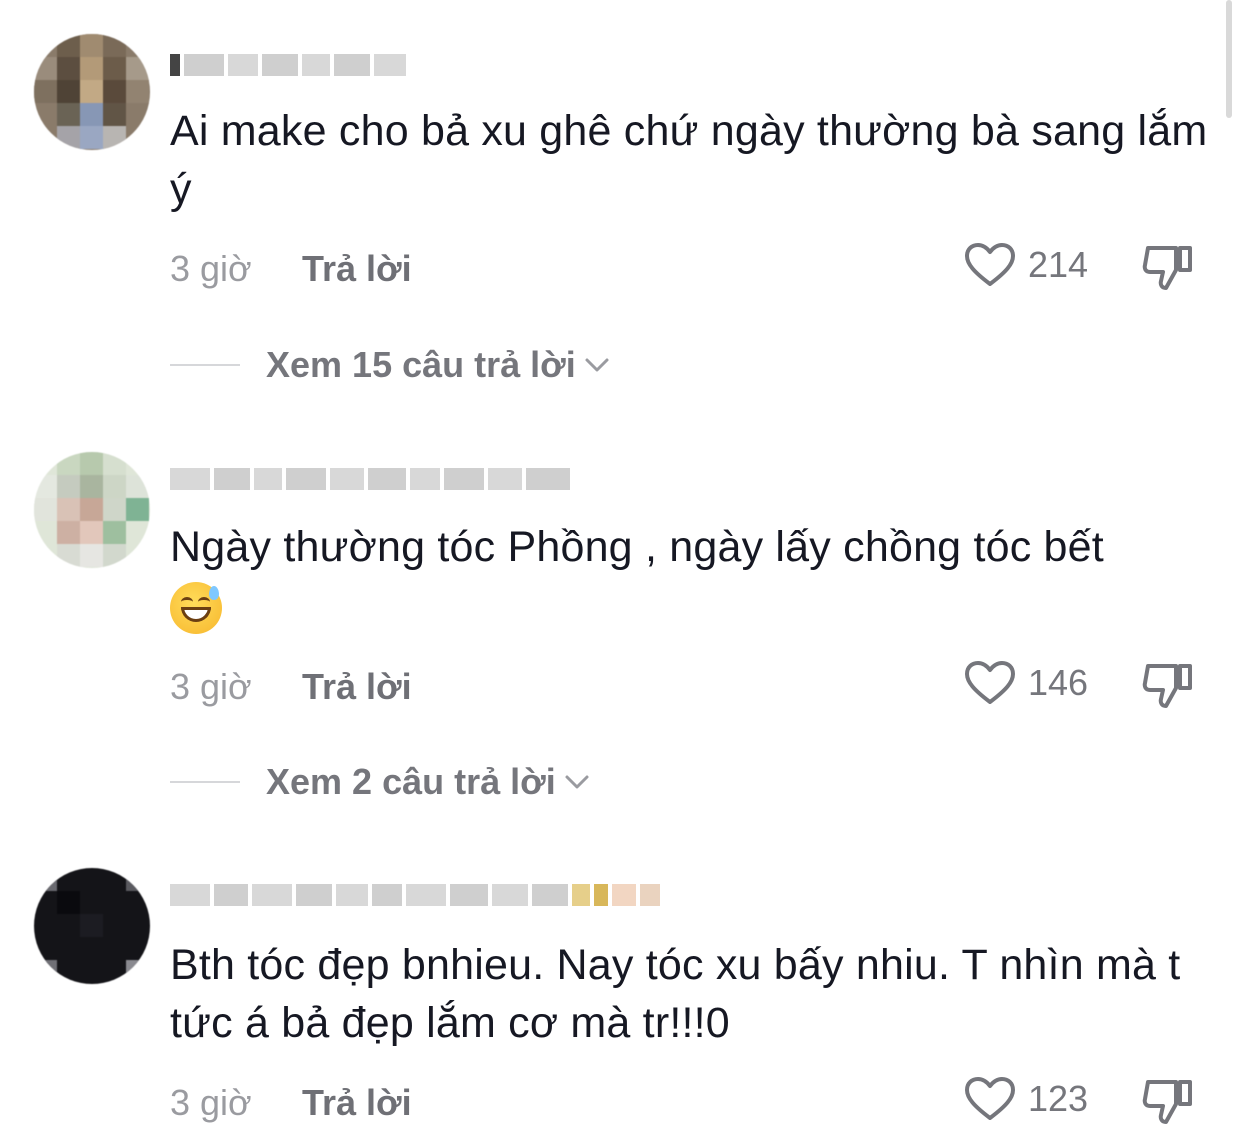 Image resolution: width=1242 pixels, height=1128 pixels. I want to click on comment-meta: 3 giờ Trả lời 123, so click(690, 1101).